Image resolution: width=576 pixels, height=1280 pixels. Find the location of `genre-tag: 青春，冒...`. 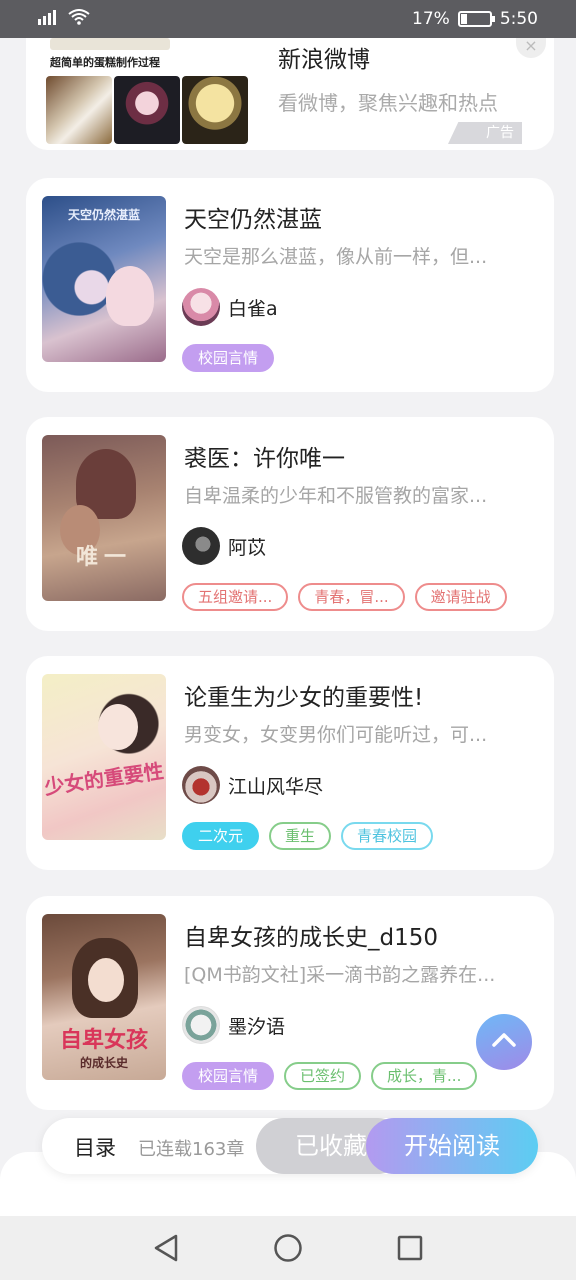

genre-tag: 青春，冒... is located at coordinates (351, 597).